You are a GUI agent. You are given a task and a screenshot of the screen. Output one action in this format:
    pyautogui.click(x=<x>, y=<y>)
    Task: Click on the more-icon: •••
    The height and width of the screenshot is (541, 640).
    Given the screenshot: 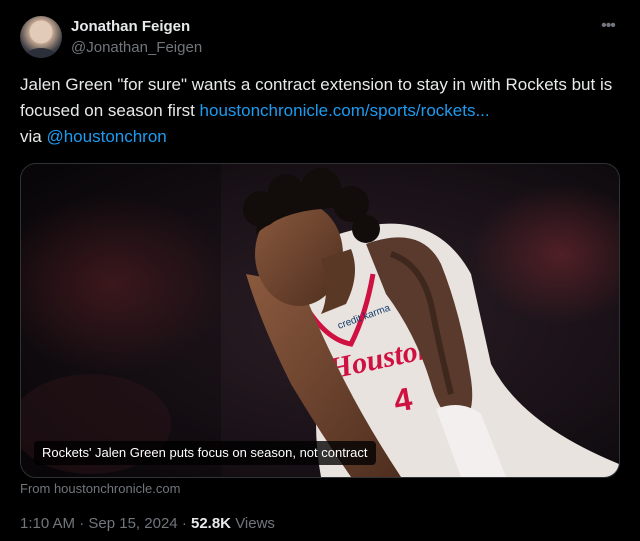 What is the action you would take?
    pyautogui.click(x=608, y=26)
    